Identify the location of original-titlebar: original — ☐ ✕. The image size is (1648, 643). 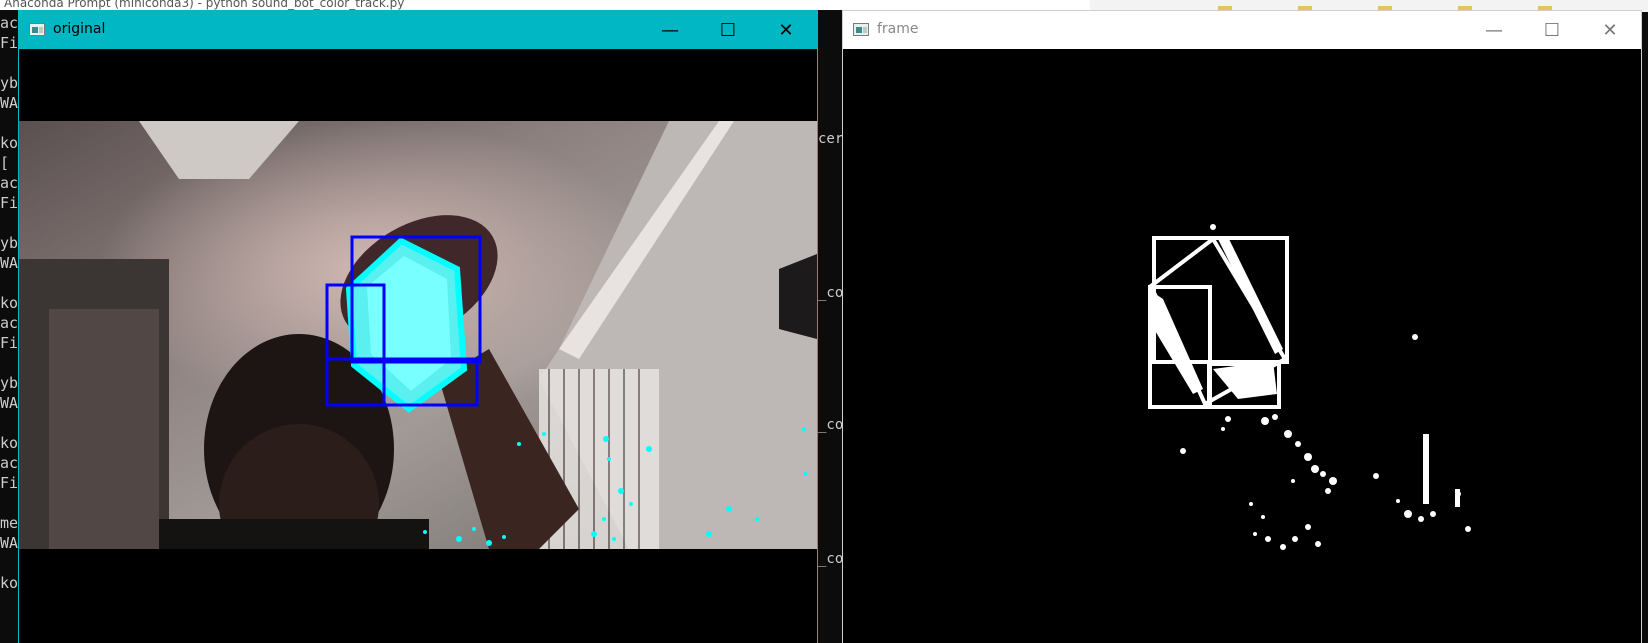
(418, 30).